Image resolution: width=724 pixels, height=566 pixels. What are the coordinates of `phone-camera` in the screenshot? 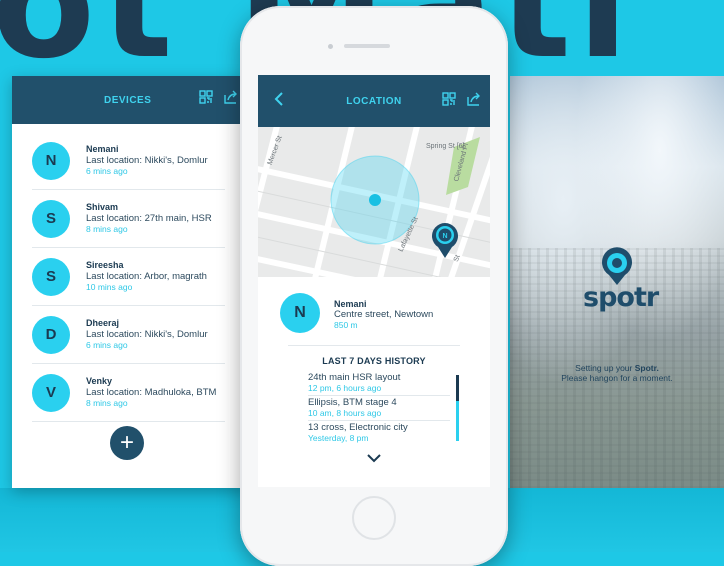 It's located at (330, 46).